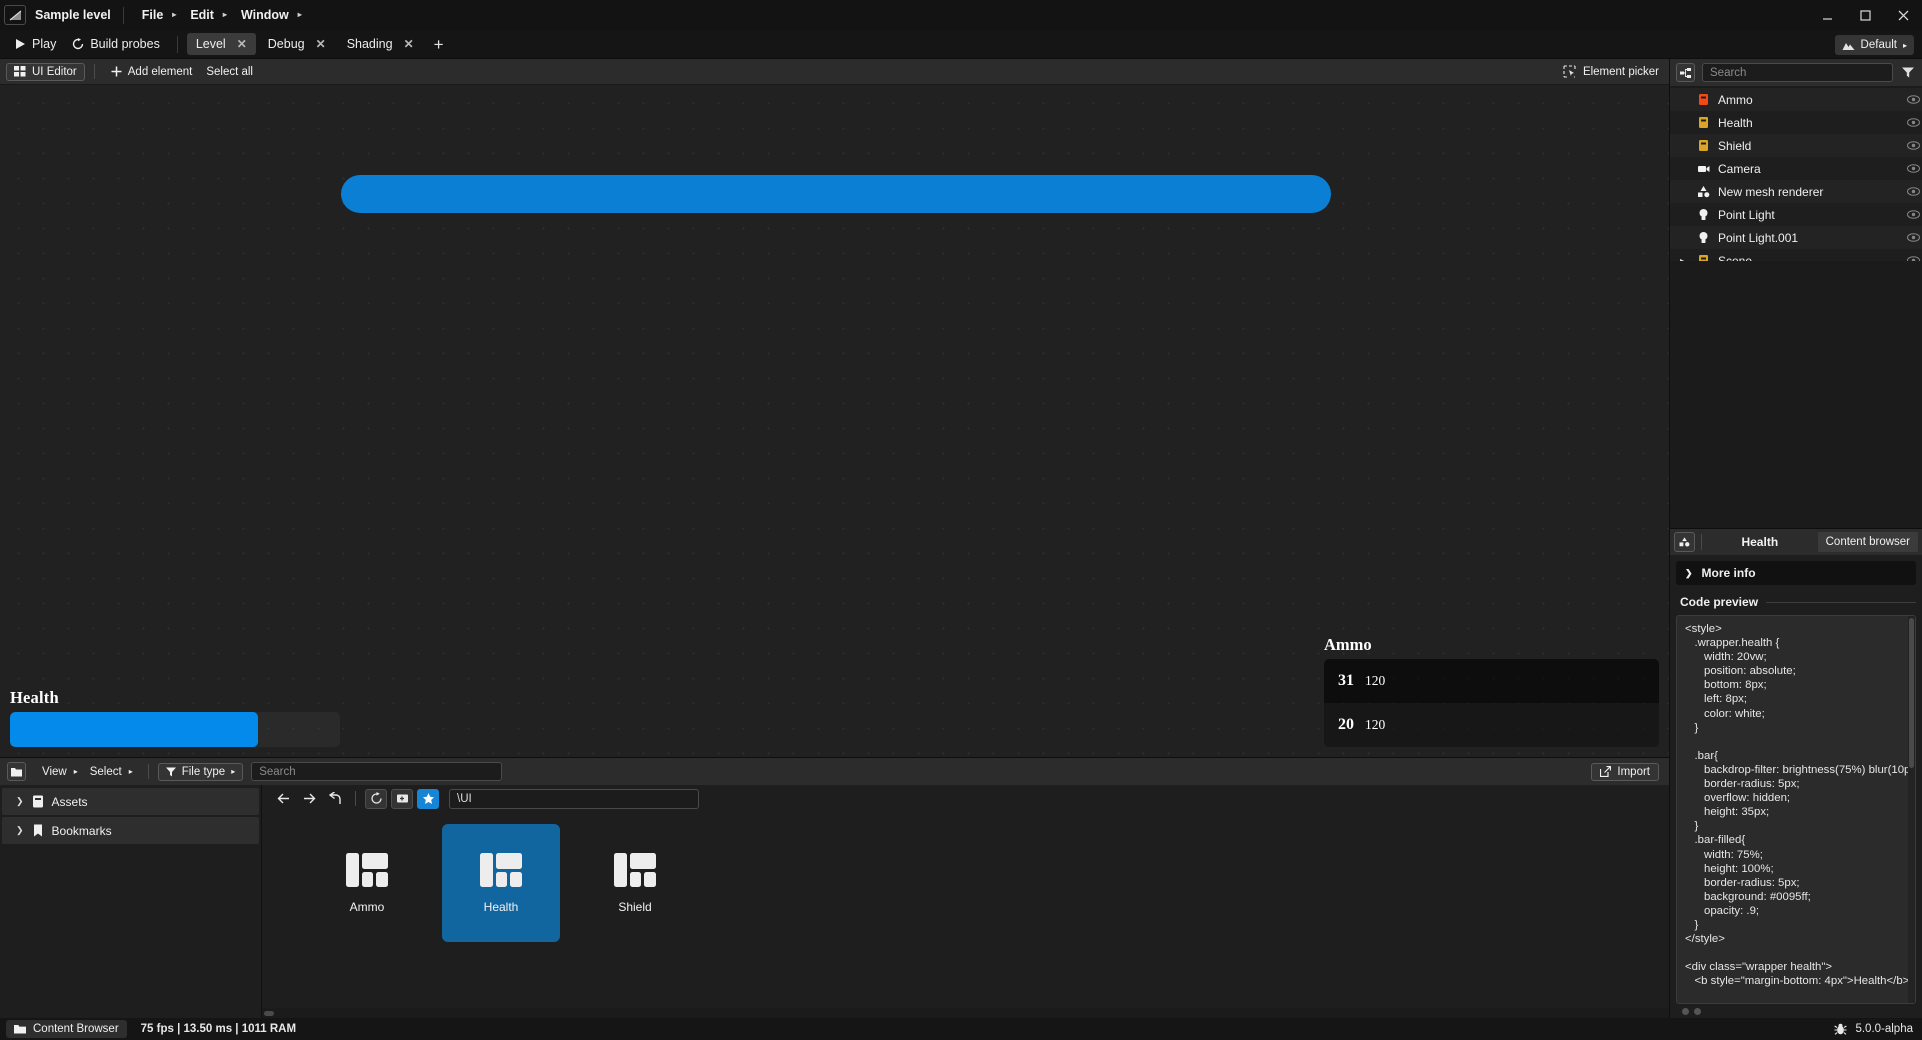 The image size is (1922, 1040). I want to click on ammo-row: 31 120, so click(1491, 681).